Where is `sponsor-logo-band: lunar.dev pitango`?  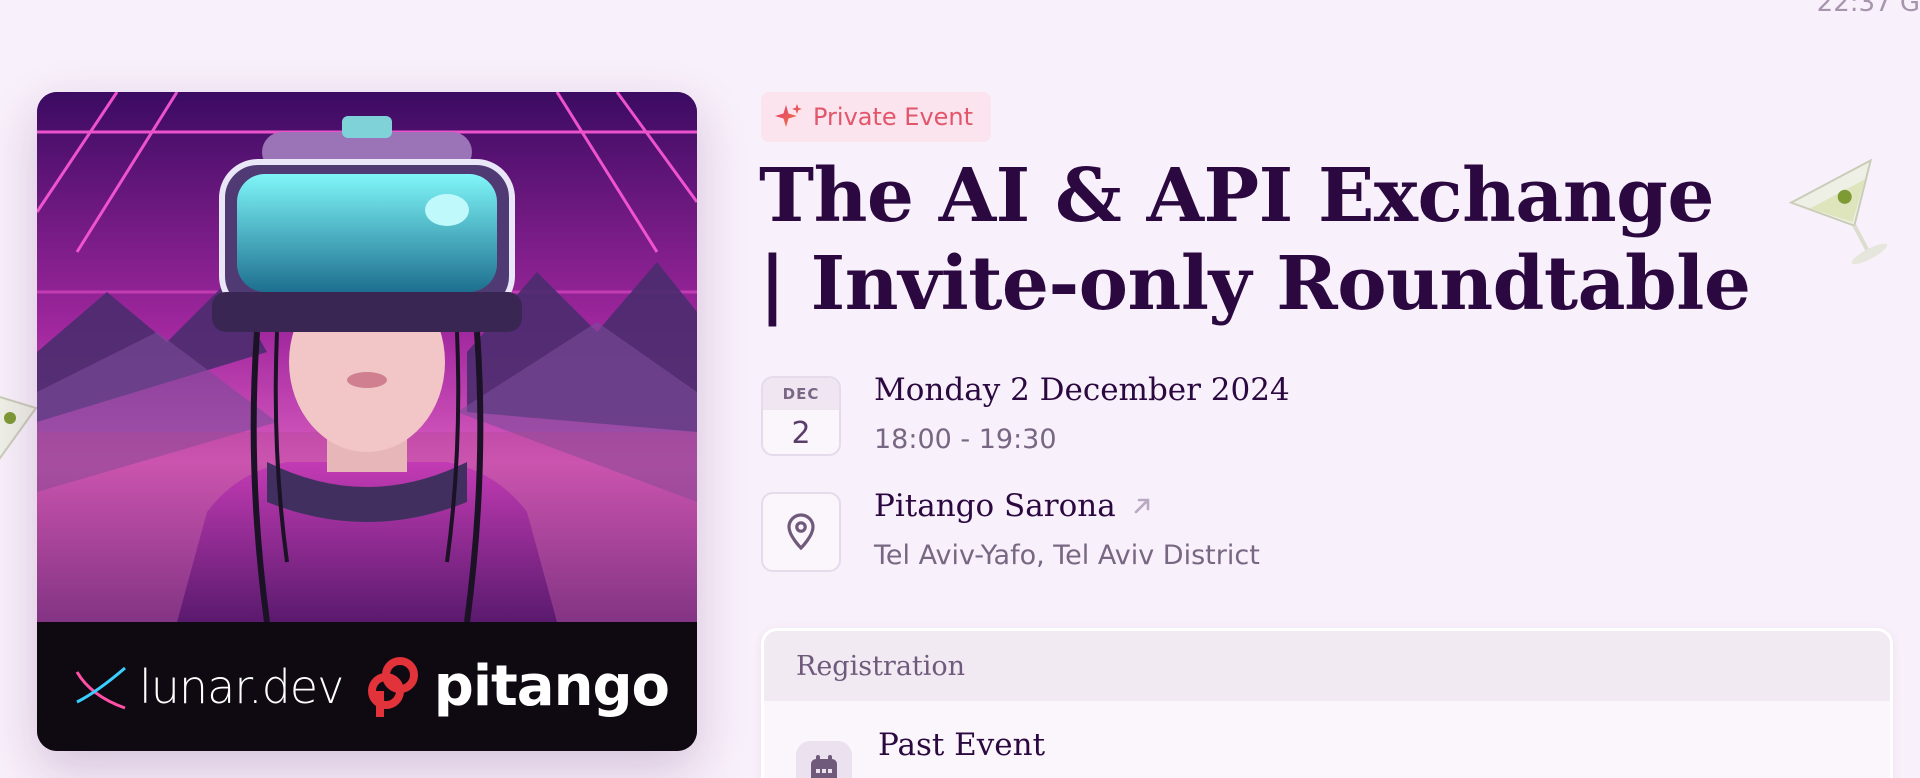 sponsor-logo-band: lunar.dev pitango is located at coordinates (367, 686).